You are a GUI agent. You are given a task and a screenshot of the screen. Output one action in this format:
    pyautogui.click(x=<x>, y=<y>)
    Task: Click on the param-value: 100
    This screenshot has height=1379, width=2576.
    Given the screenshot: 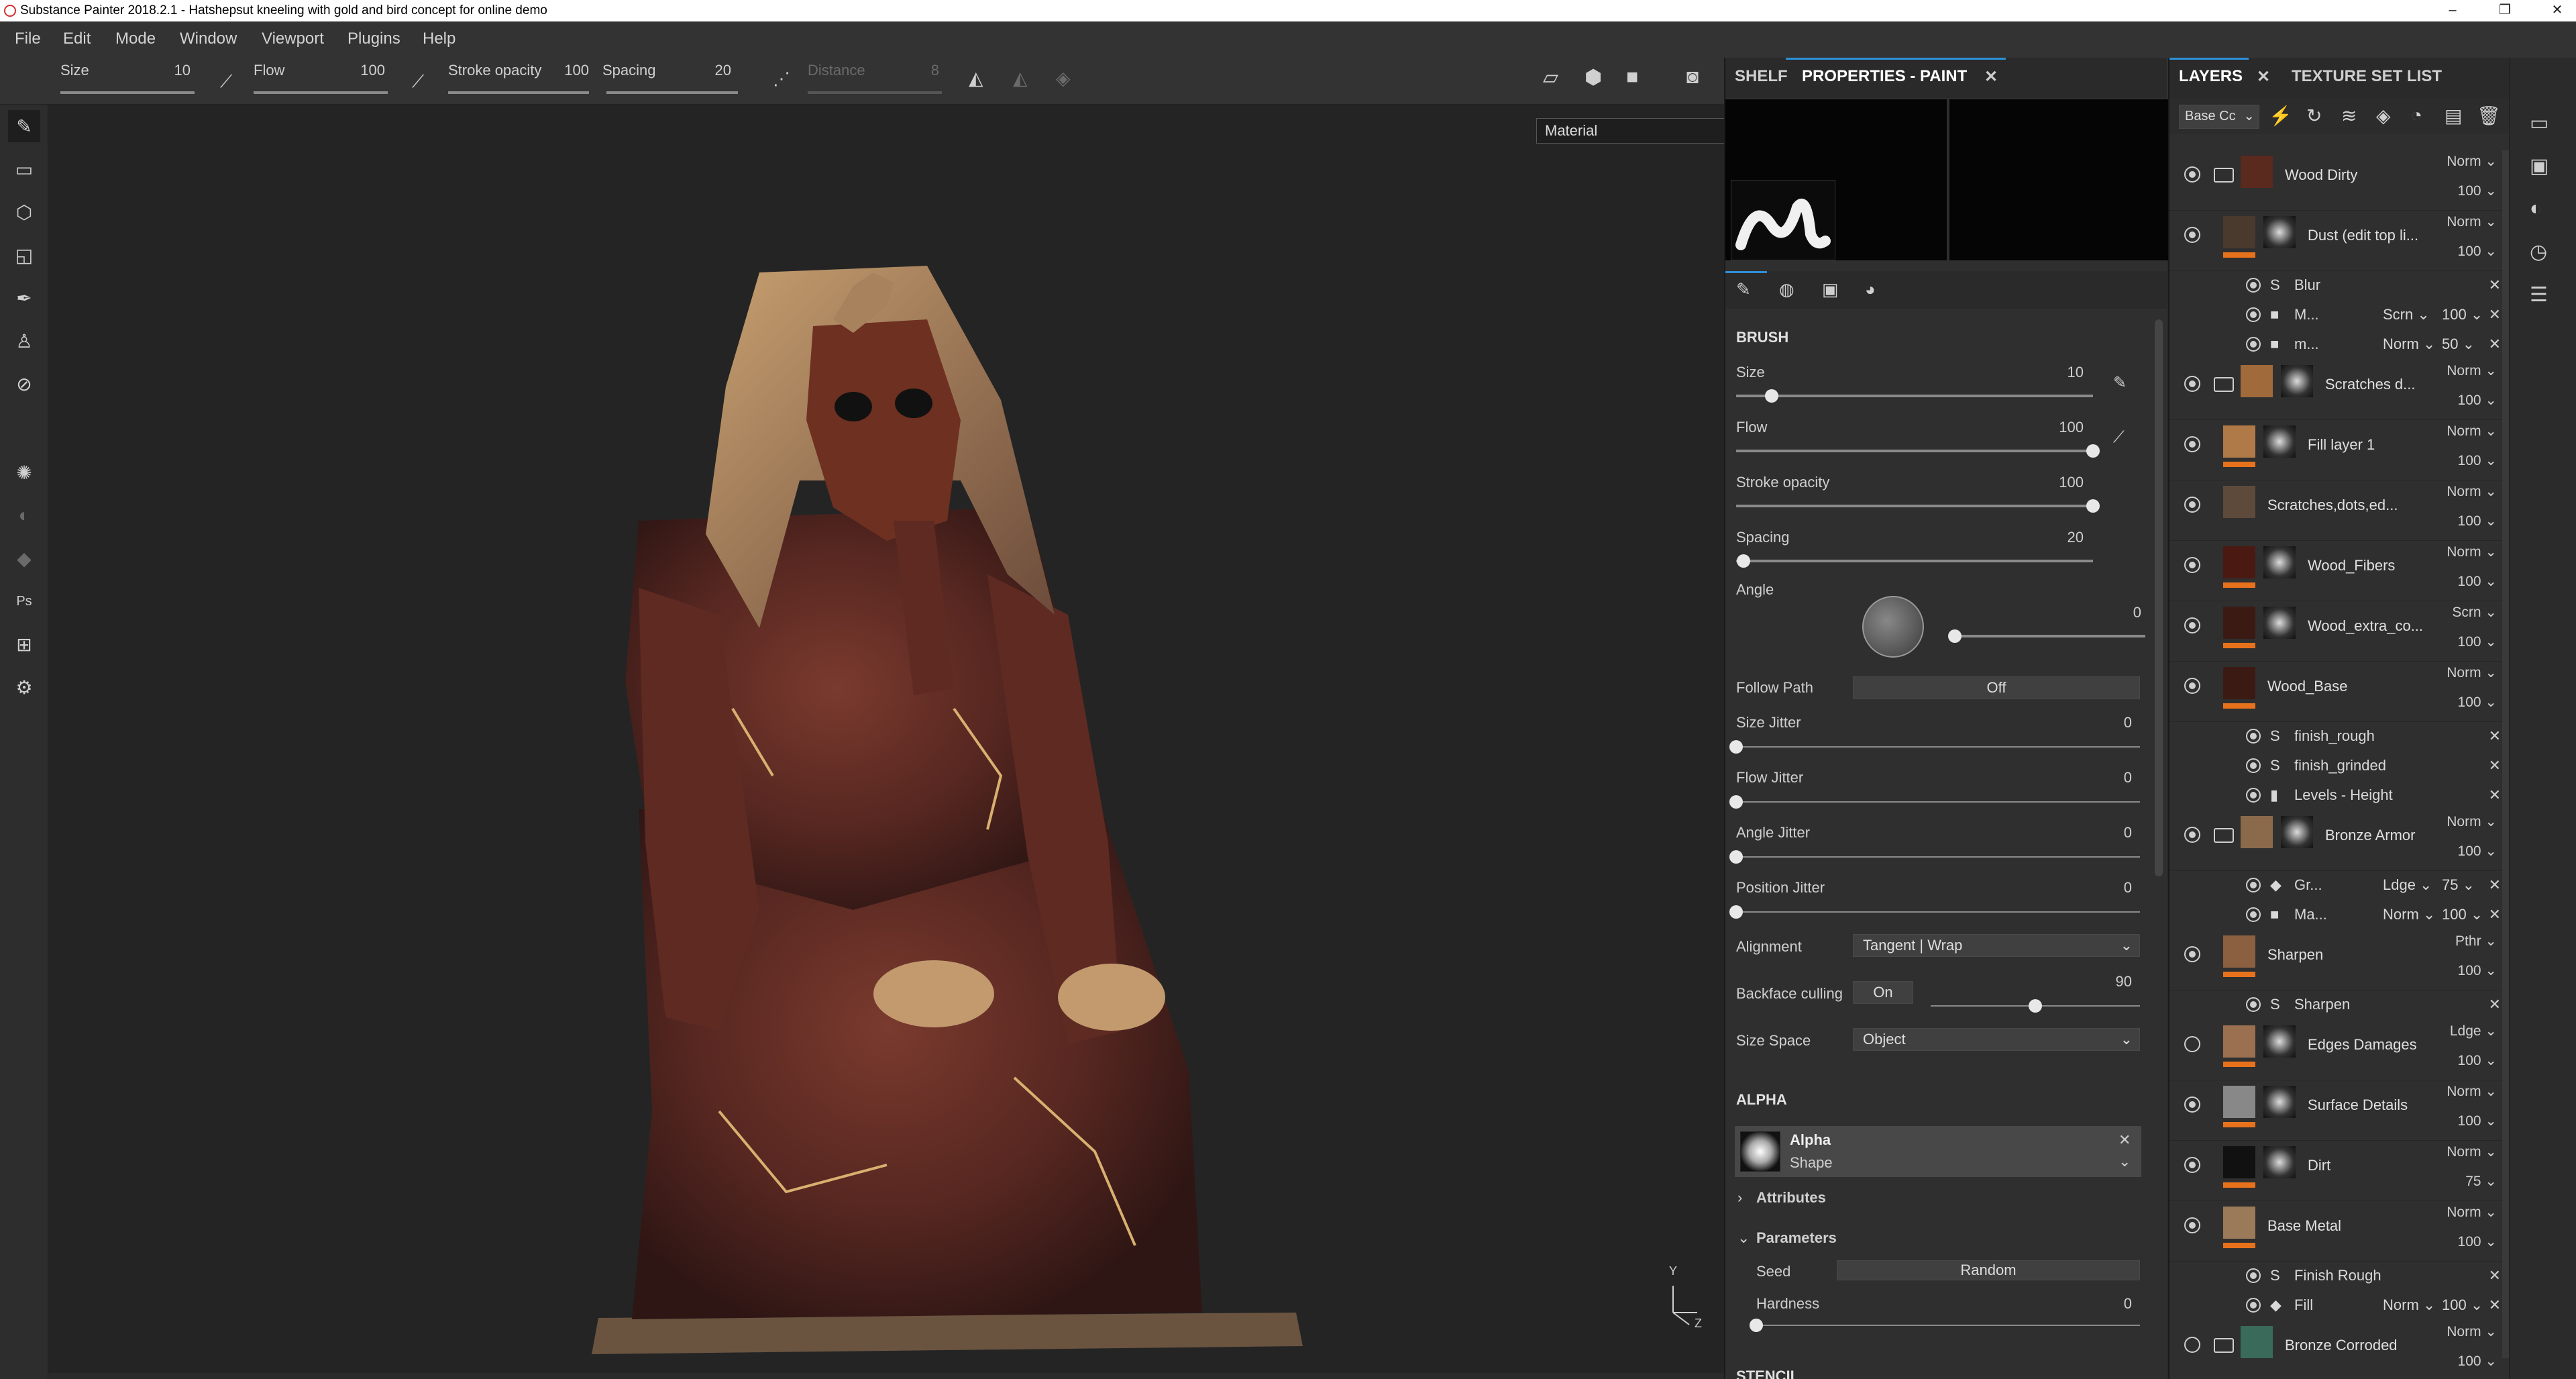 What is the action you would take?
    pyautogui.click(x=2057, y=482)
    